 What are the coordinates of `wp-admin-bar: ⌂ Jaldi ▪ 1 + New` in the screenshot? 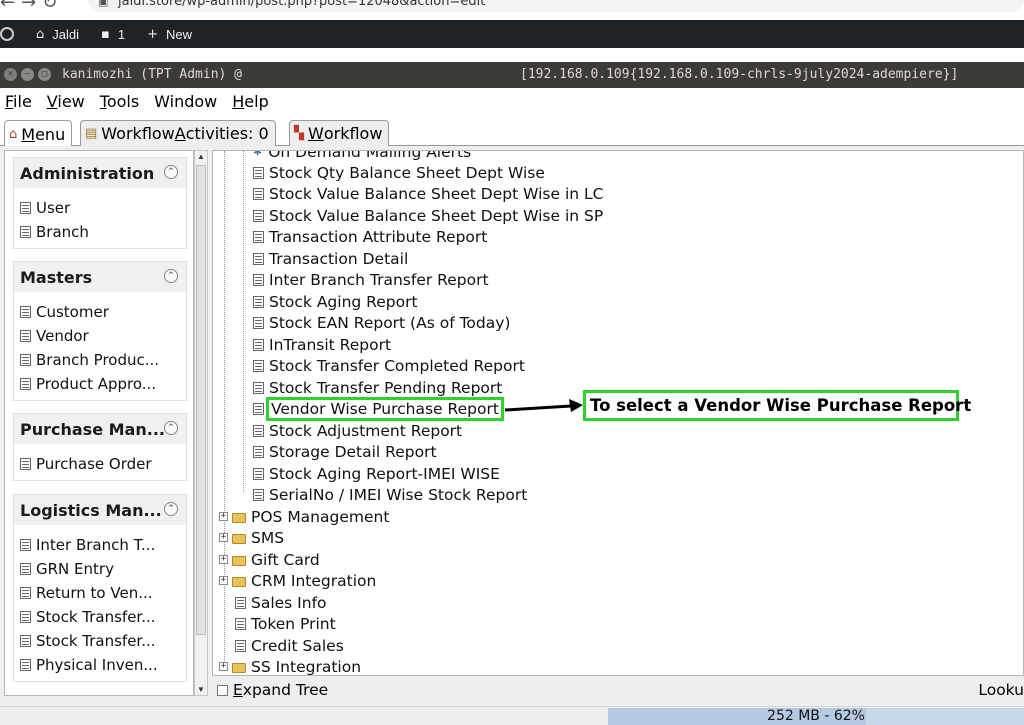 It's located at (512, 34).